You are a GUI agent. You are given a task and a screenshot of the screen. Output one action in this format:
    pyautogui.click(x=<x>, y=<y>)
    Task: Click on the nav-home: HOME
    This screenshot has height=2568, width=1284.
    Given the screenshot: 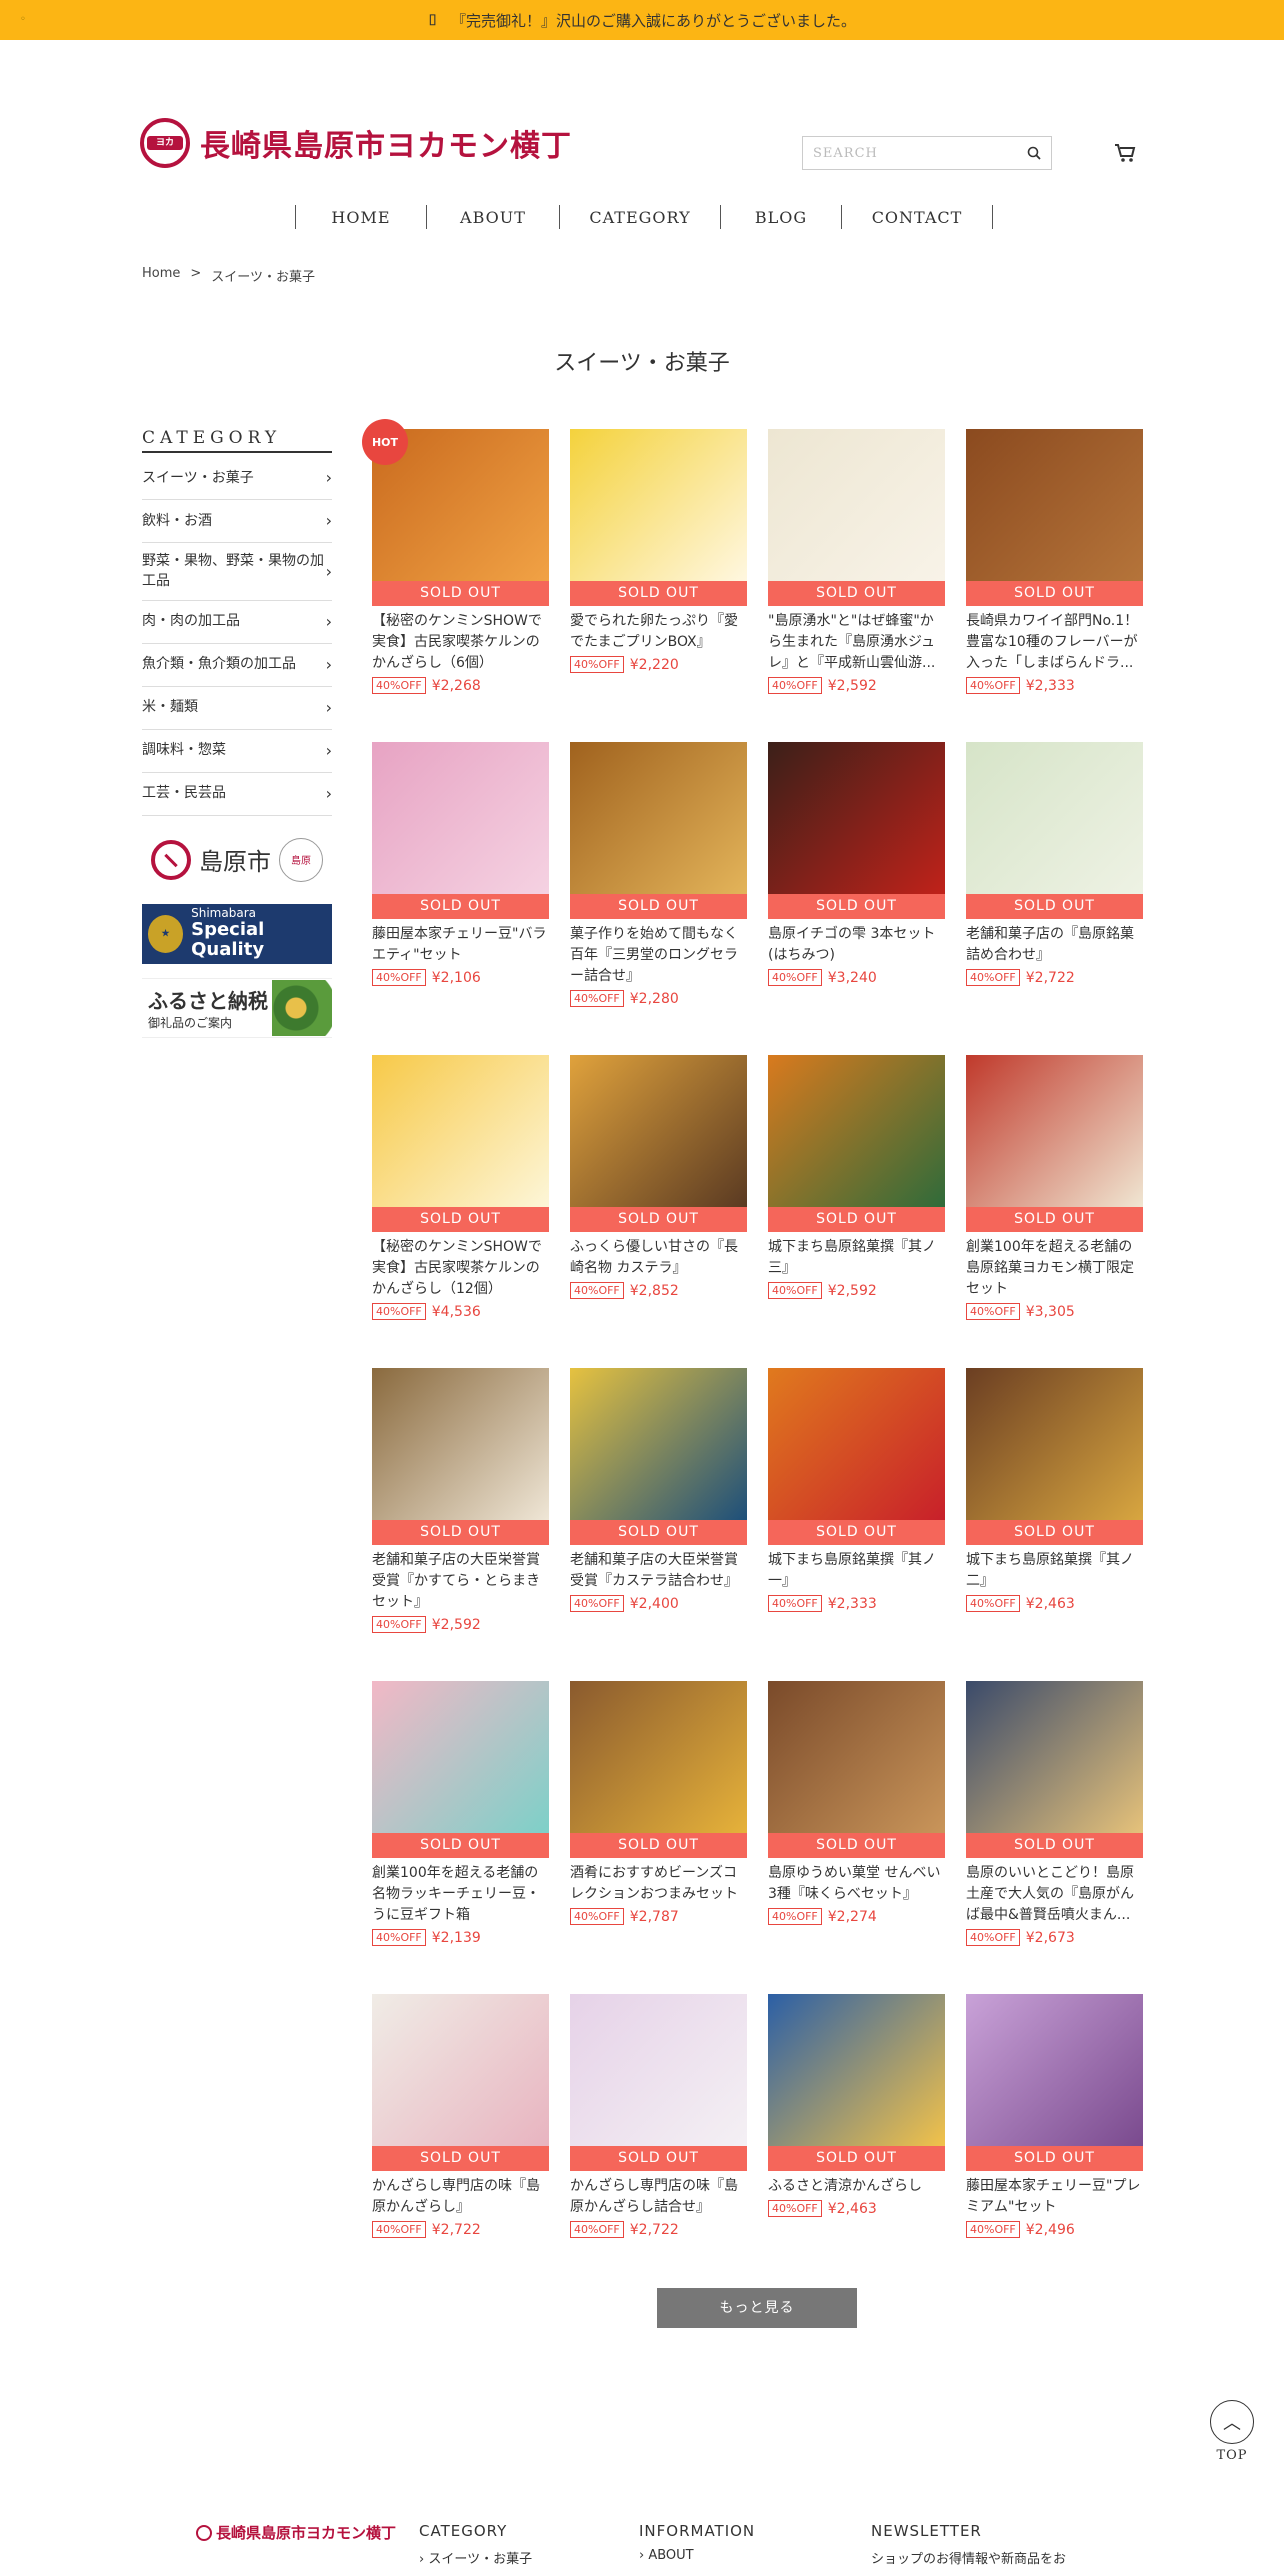 What is the action you would take?
    pyautogui.click(x=361, y=217)
    